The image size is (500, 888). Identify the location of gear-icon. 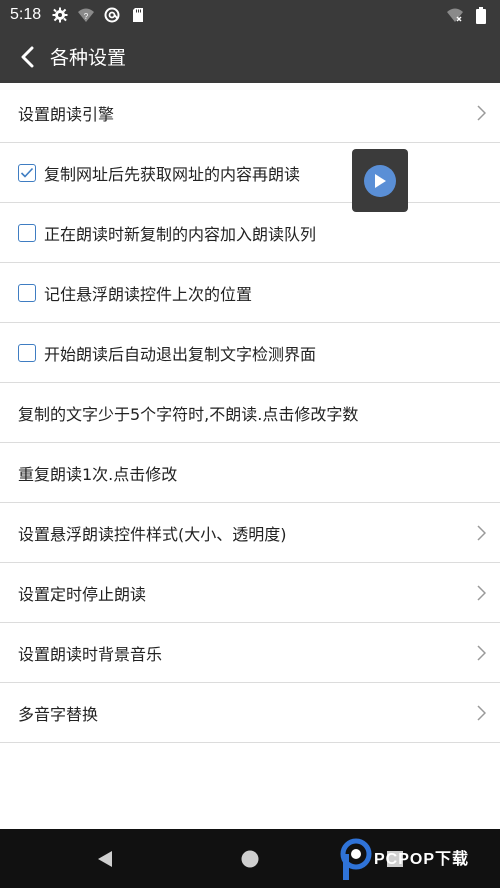
(60, 15).